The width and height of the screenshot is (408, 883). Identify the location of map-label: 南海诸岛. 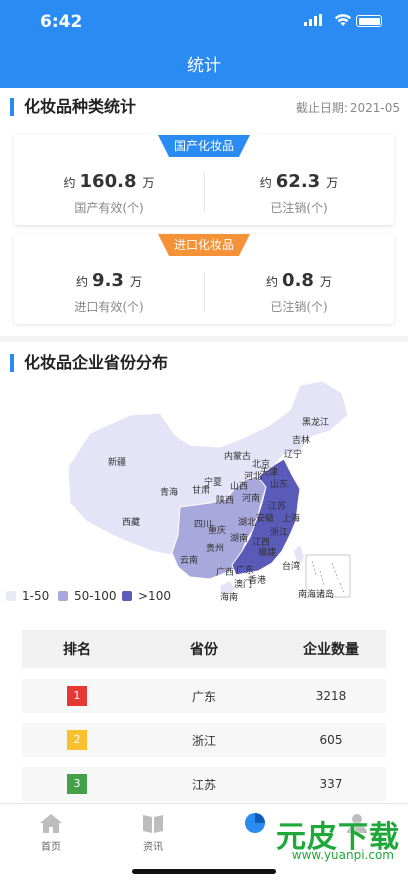
(316, 593).